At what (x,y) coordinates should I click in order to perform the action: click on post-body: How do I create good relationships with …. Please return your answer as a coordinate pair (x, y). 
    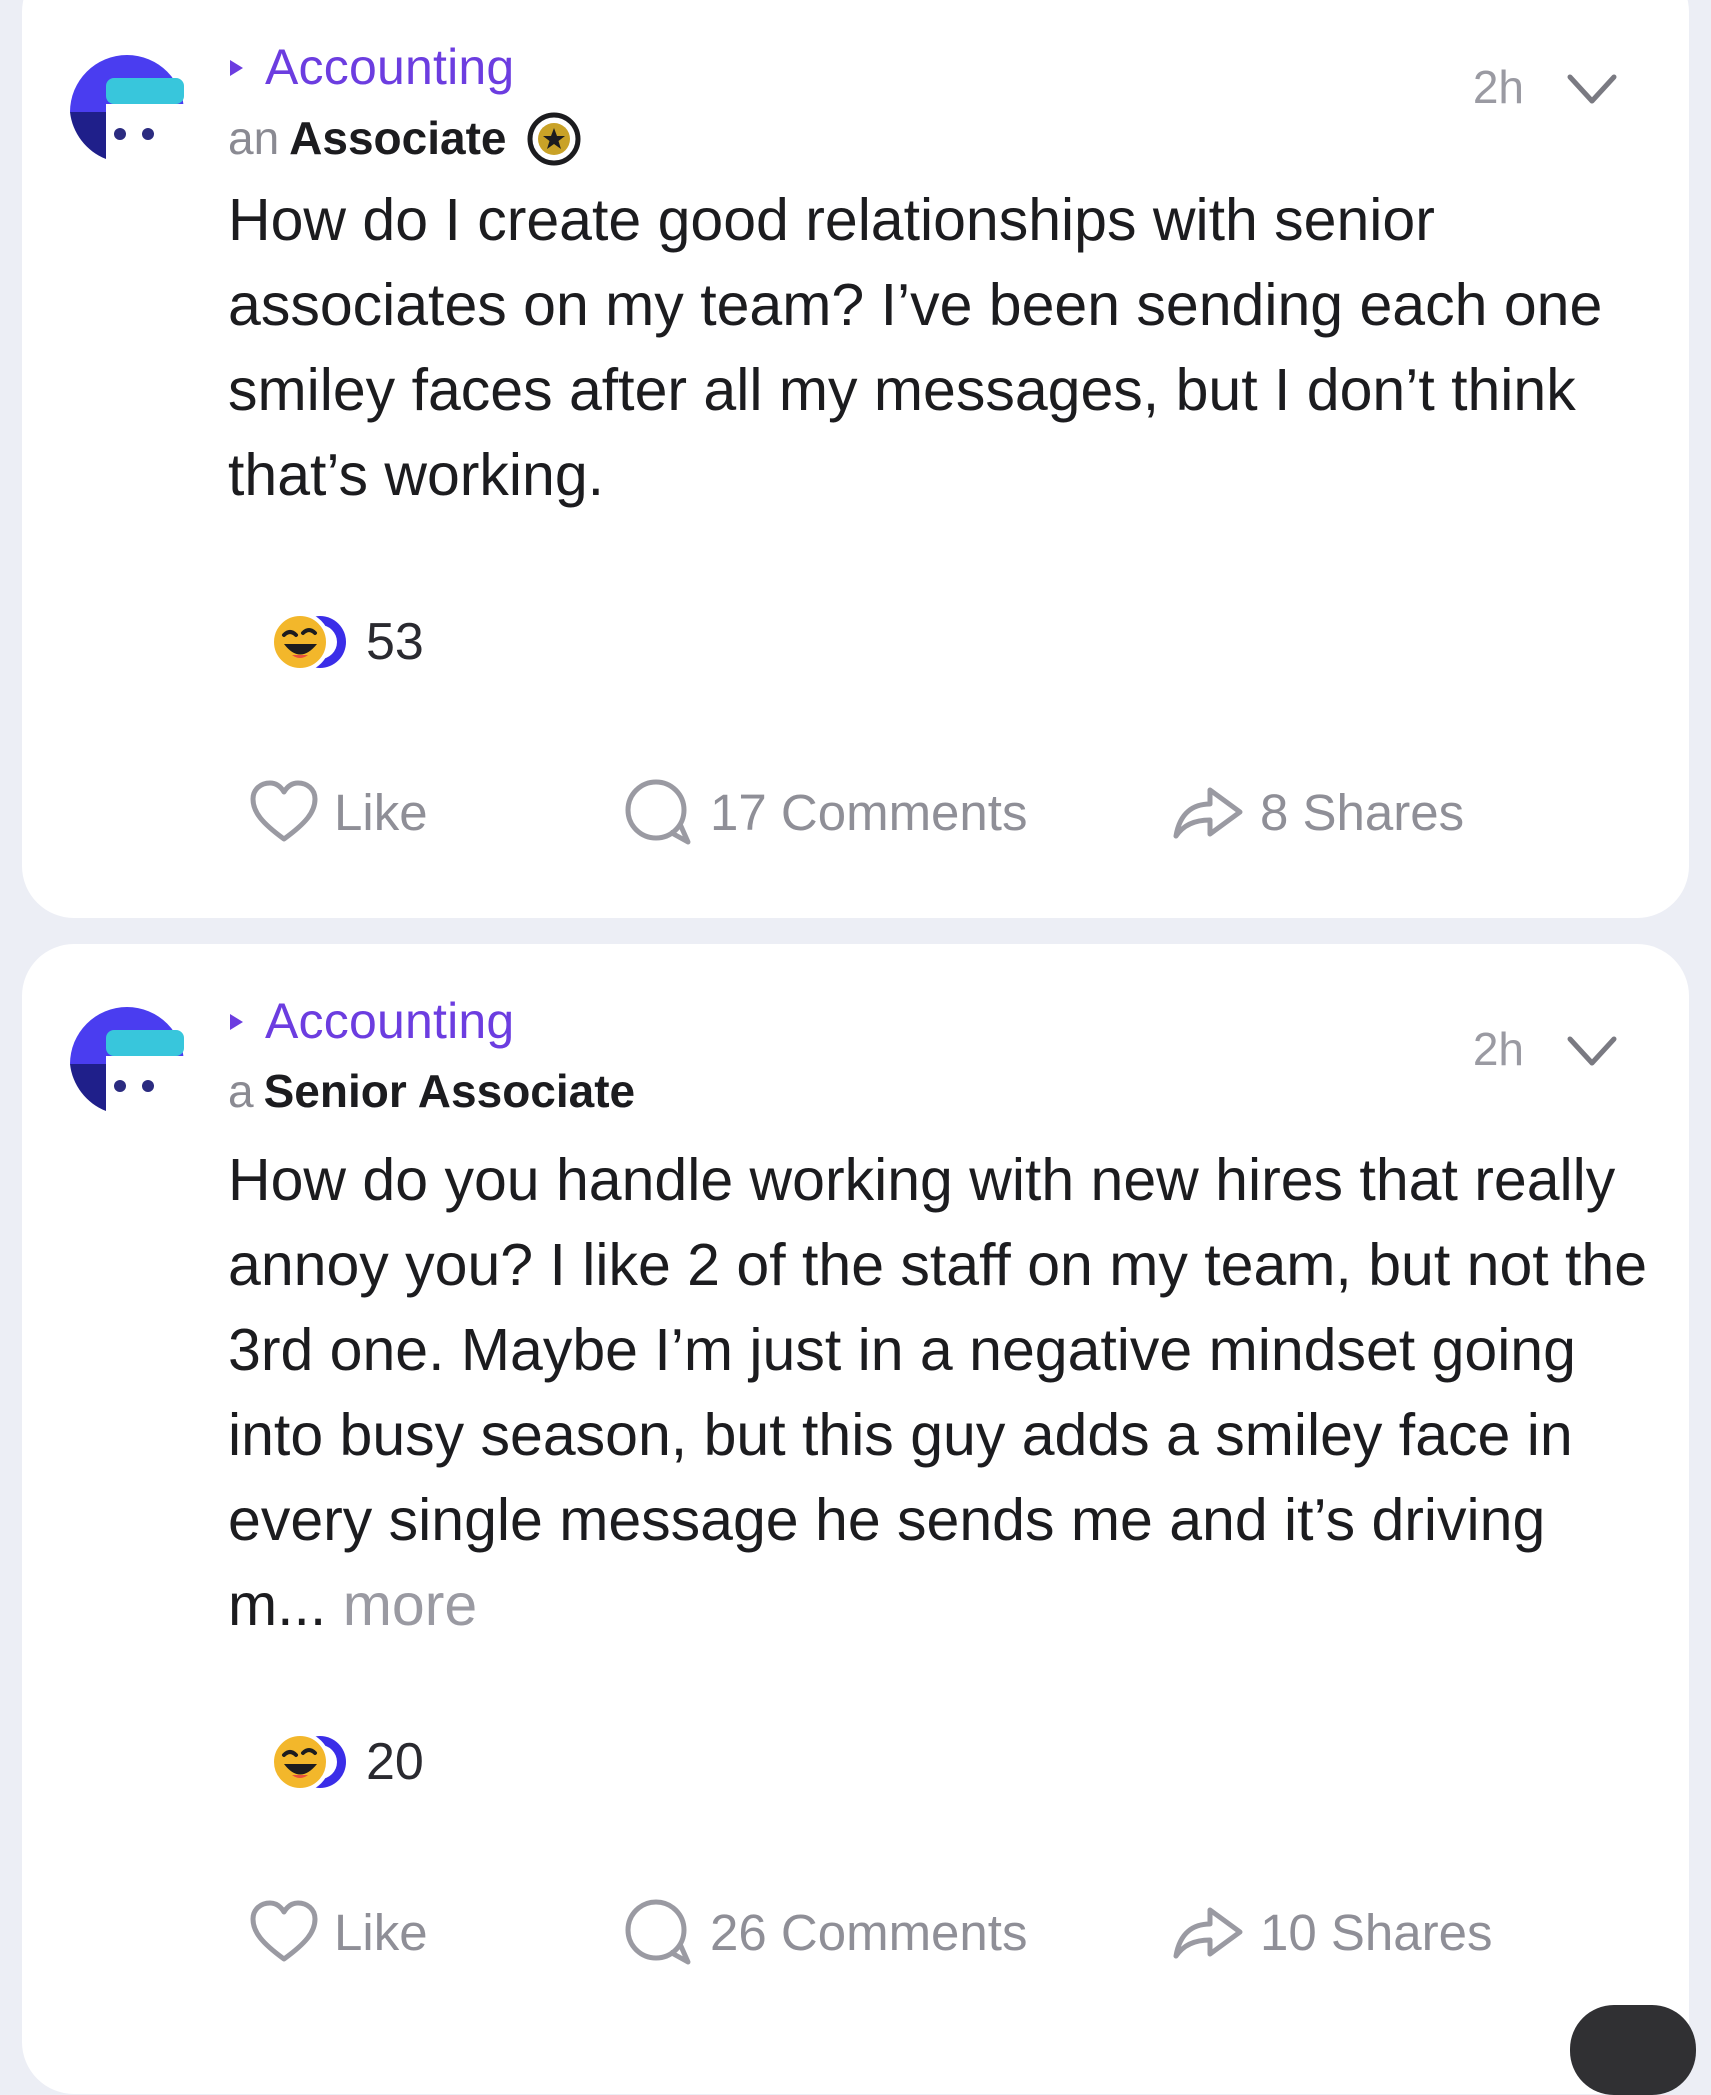
    Looking at the image, I should click on (915, 347).